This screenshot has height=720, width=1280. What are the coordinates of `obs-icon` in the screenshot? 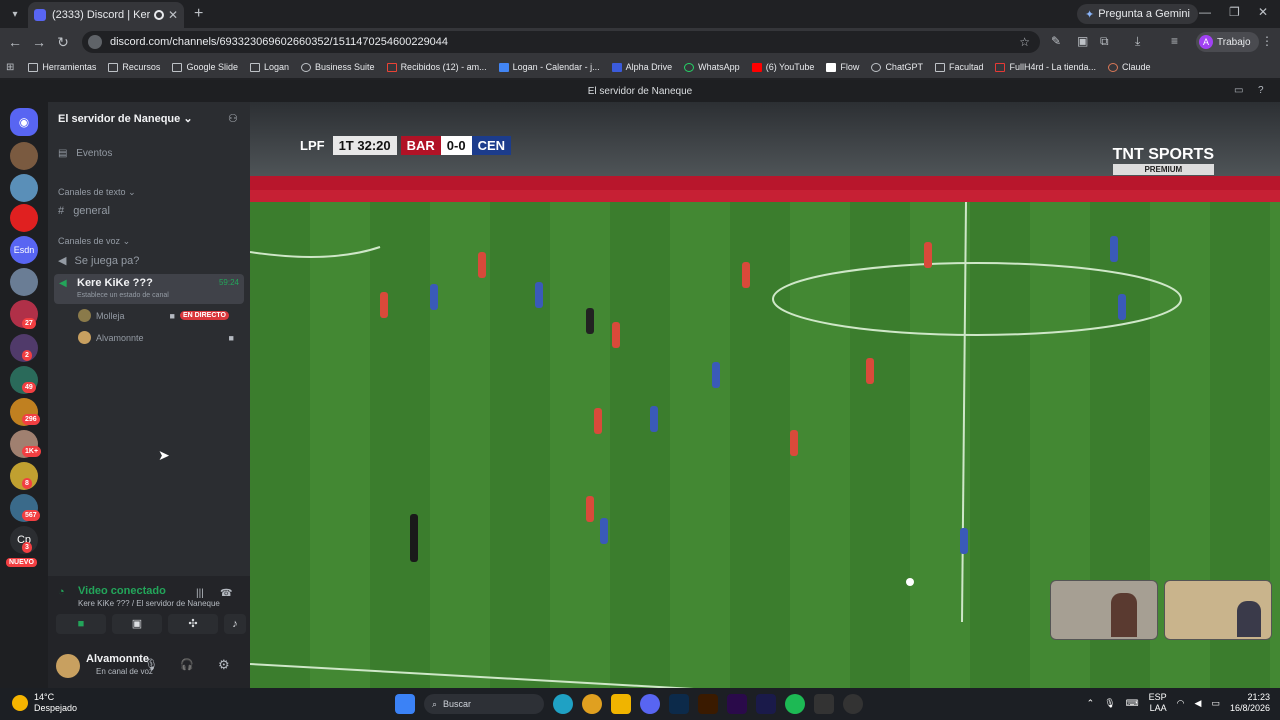 It's located at (853, 704).